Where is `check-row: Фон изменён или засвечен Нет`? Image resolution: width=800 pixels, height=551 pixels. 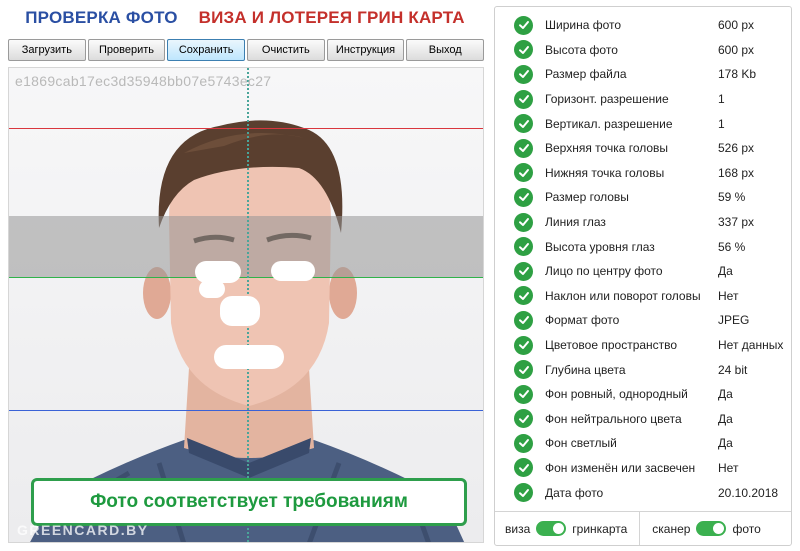
check-row: Фон изменён или засвечен Нет is located at coordinates (643, 468).